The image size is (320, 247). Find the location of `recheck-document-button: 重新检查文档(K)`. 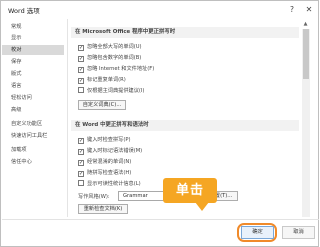

recheck-document-button: 重新检查文档(K) is located at coordinates (103, 209).